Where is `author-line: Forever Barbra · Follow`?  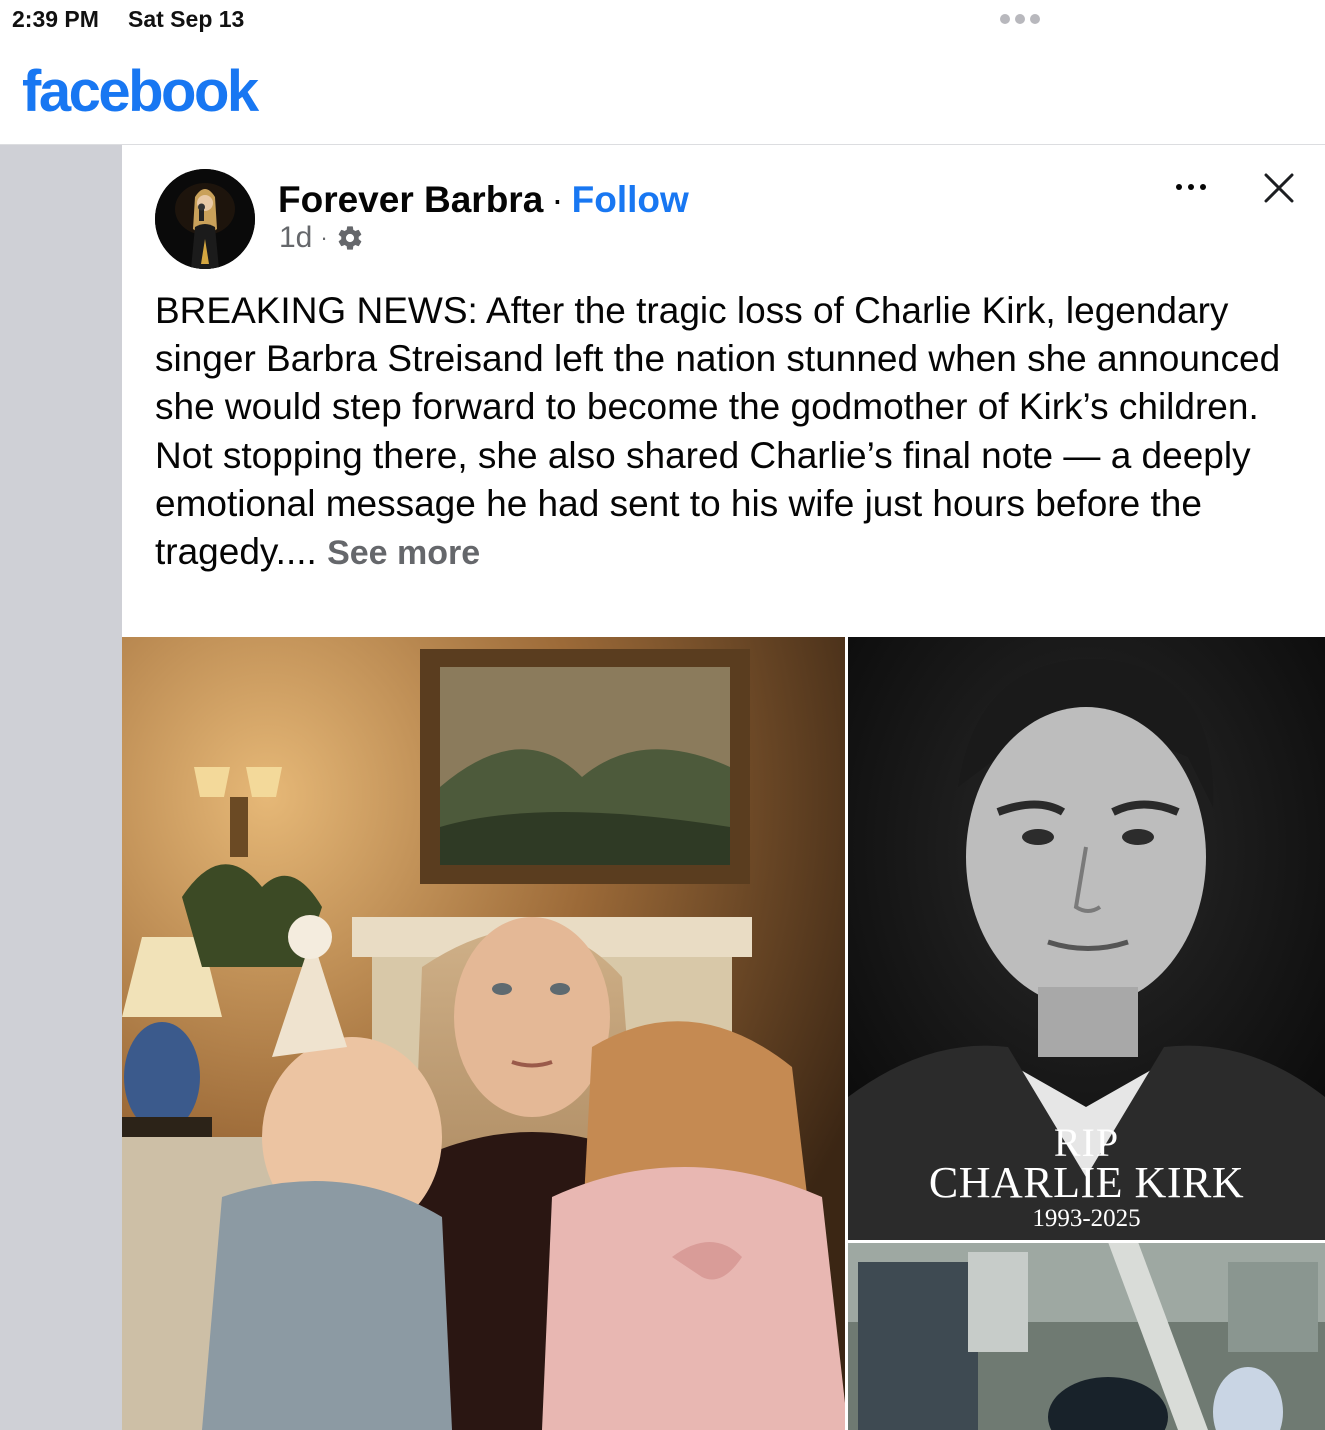 author-line: Forever Barbra · Follow is located at coordinates (483, 200).